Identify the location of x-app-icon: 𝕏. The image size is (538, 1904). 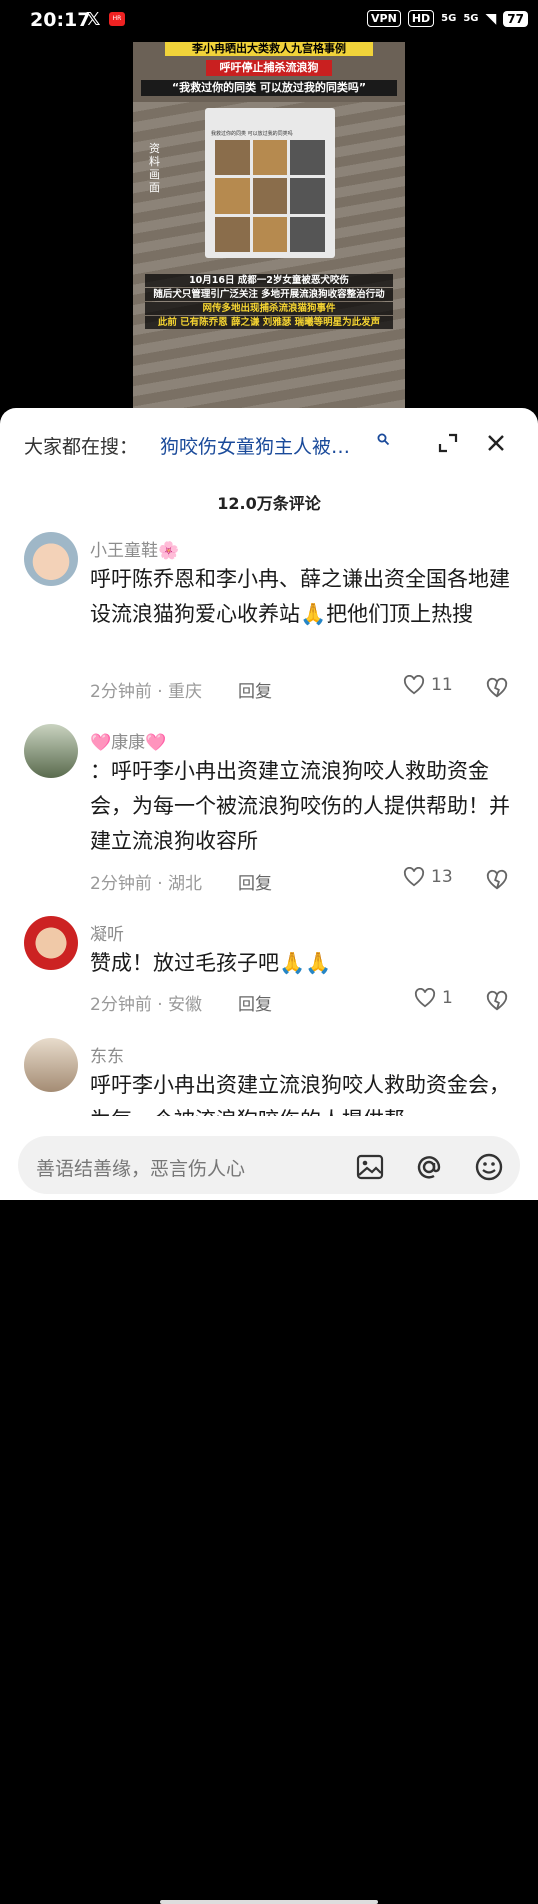
(93, 19).